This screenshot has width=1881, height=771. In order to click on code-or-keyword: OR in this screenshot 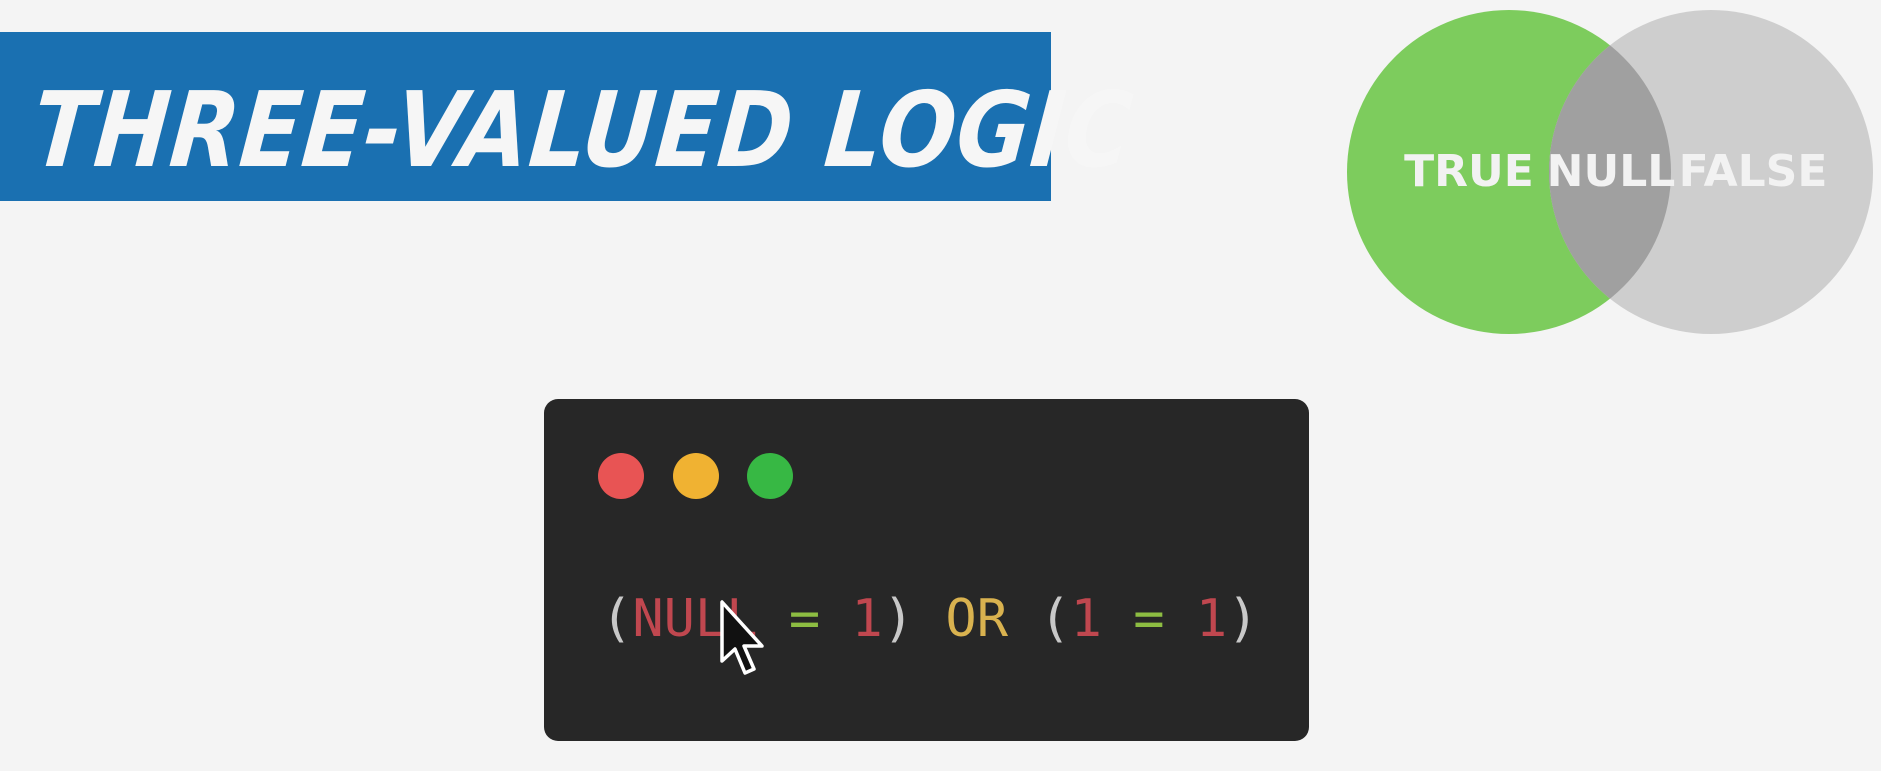, I will do `click(977, 619)`.